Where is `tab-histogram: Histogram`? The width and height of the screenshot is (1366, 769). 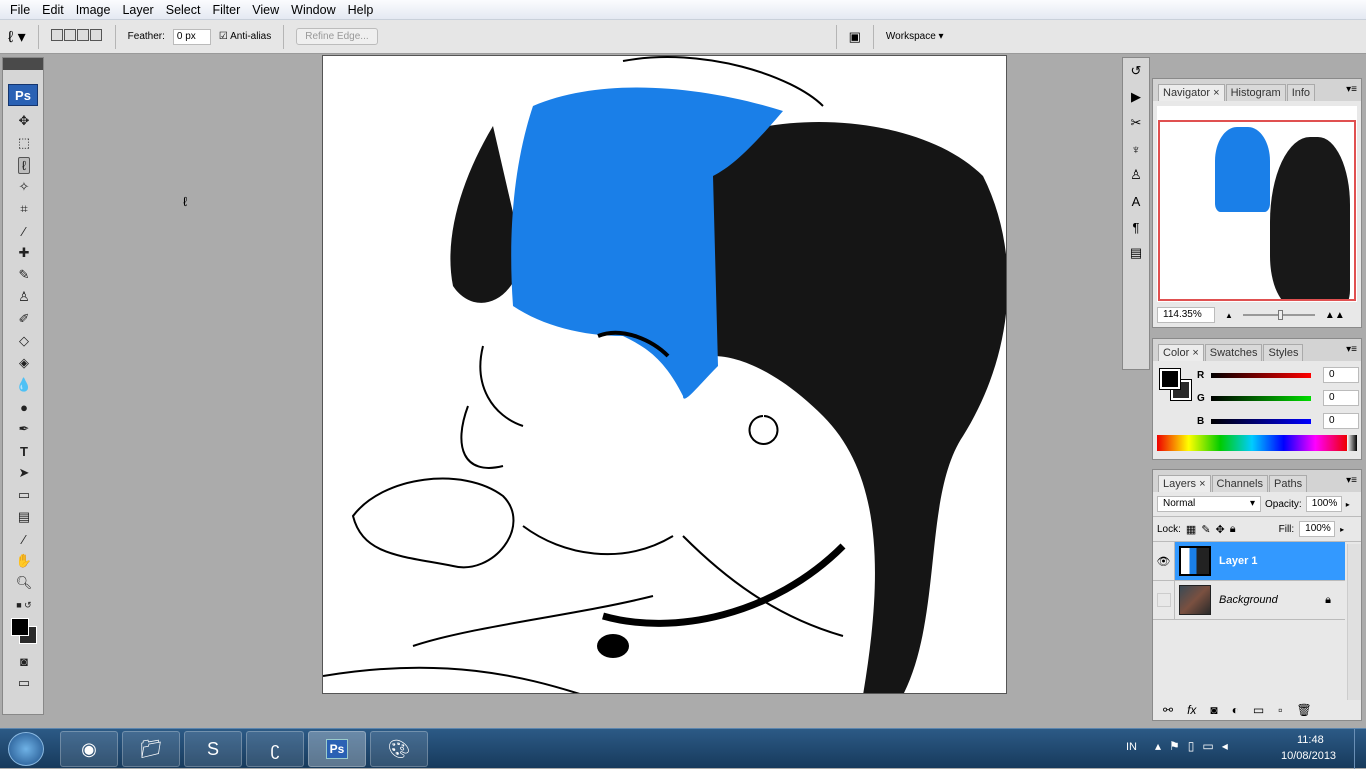 tab-histogram: Histogram is located at coordinates (1255, 92).